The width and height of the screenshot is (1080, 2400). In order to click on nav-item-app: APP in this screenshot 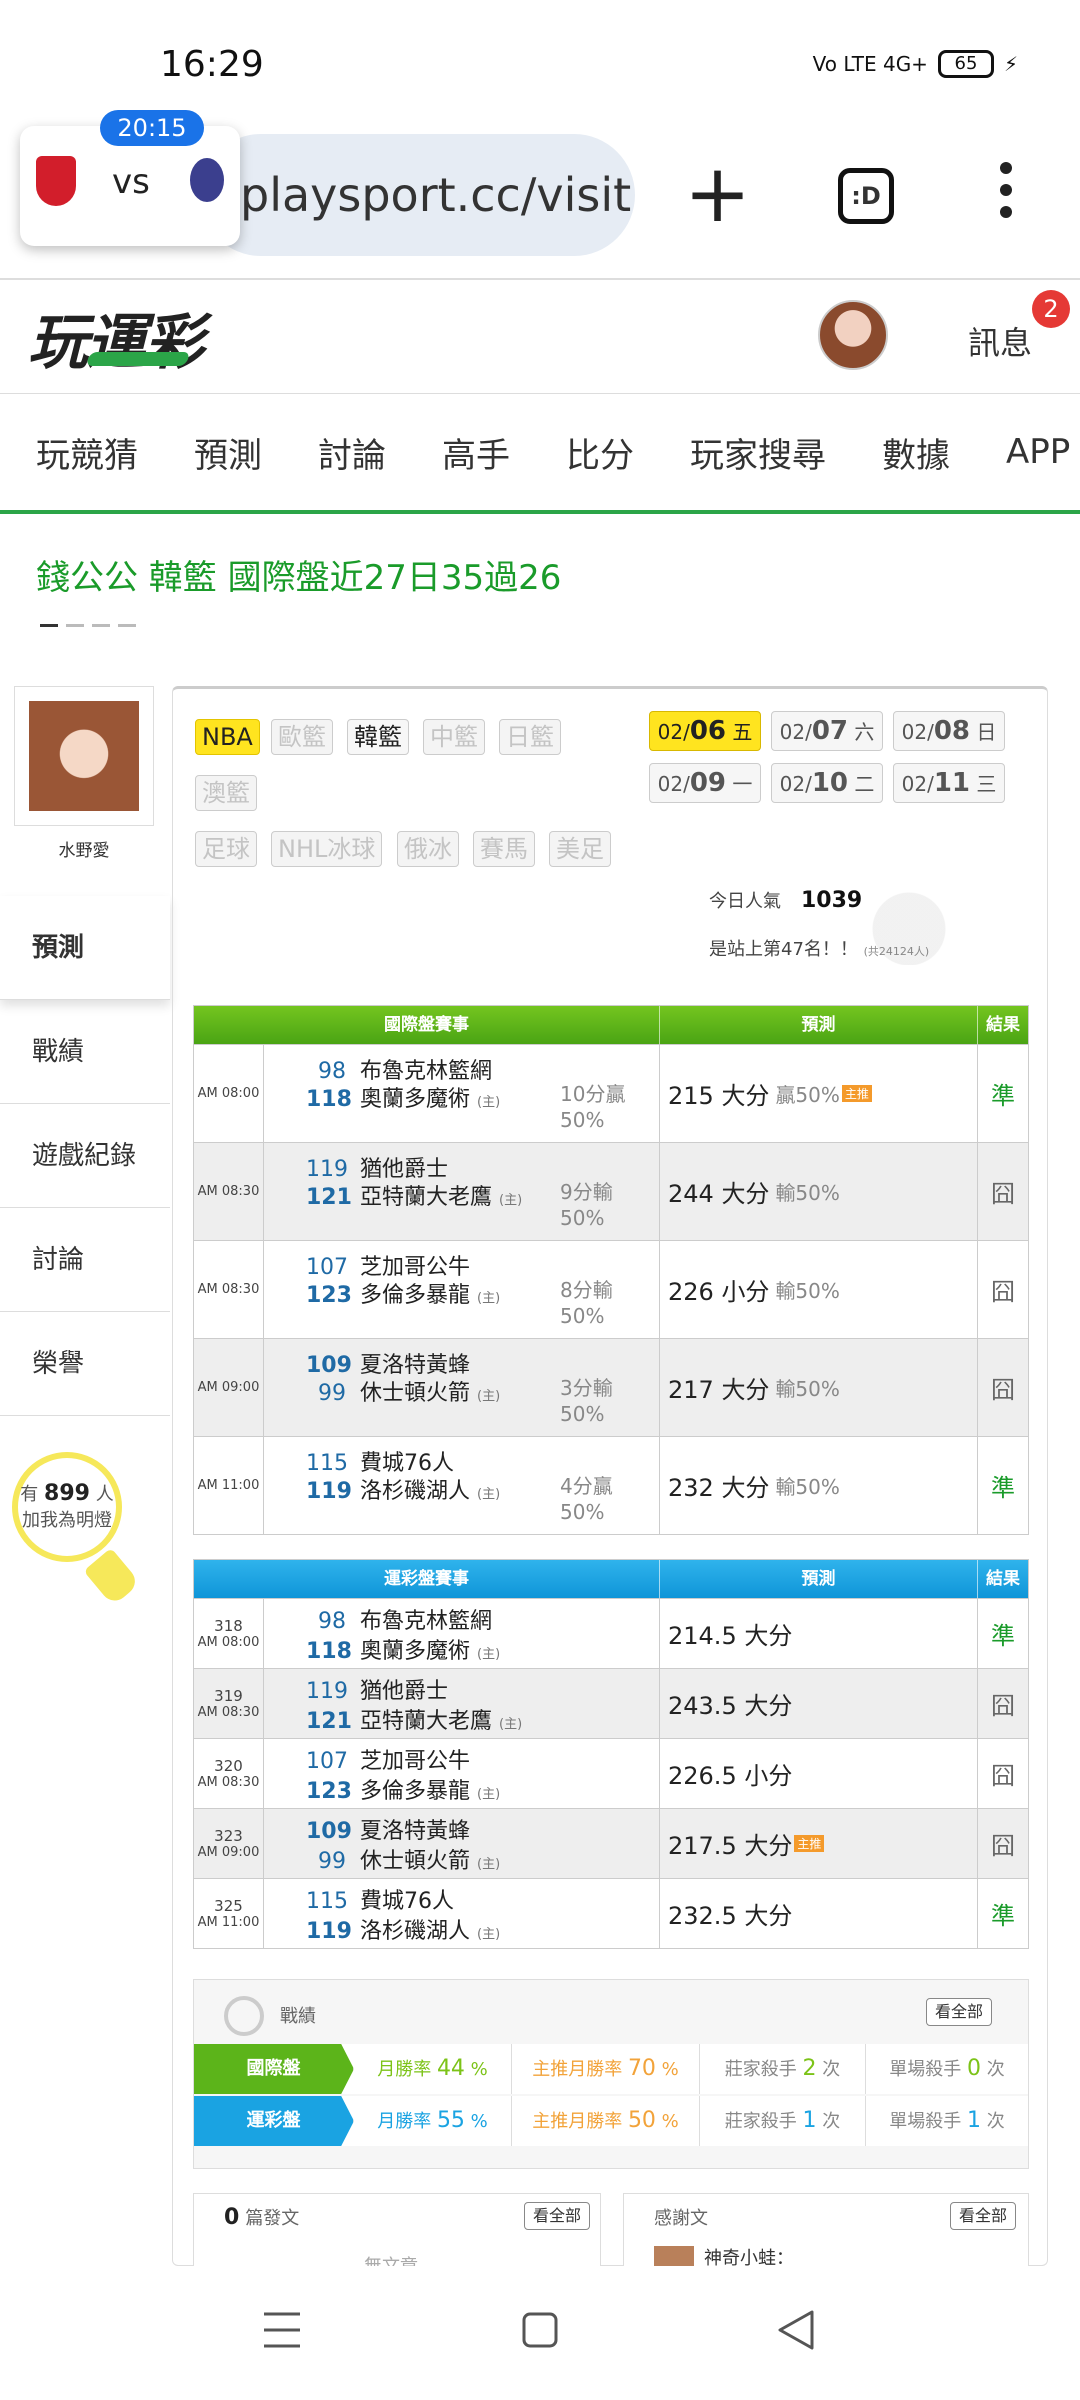, I will do `click(1038, 452)`.